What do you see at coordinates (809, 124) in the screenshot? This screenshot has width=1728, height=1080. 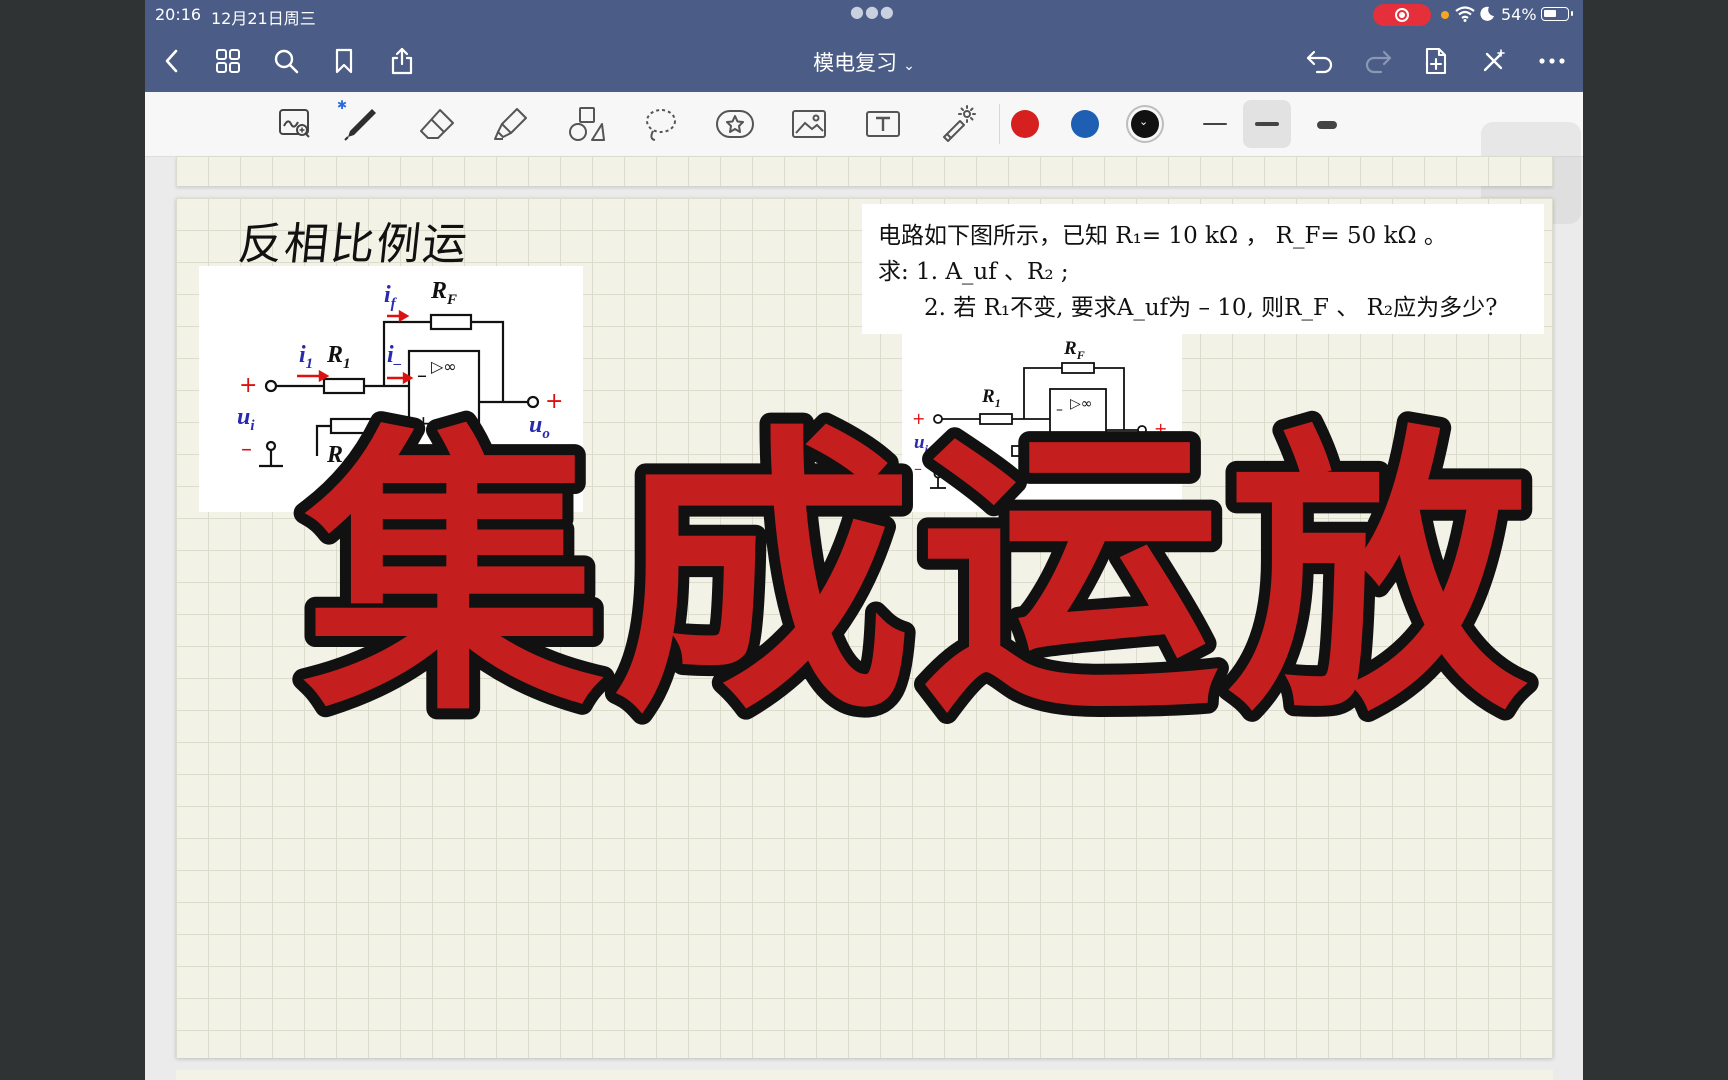 I see `image-icon` at bounding box center [809, 124].